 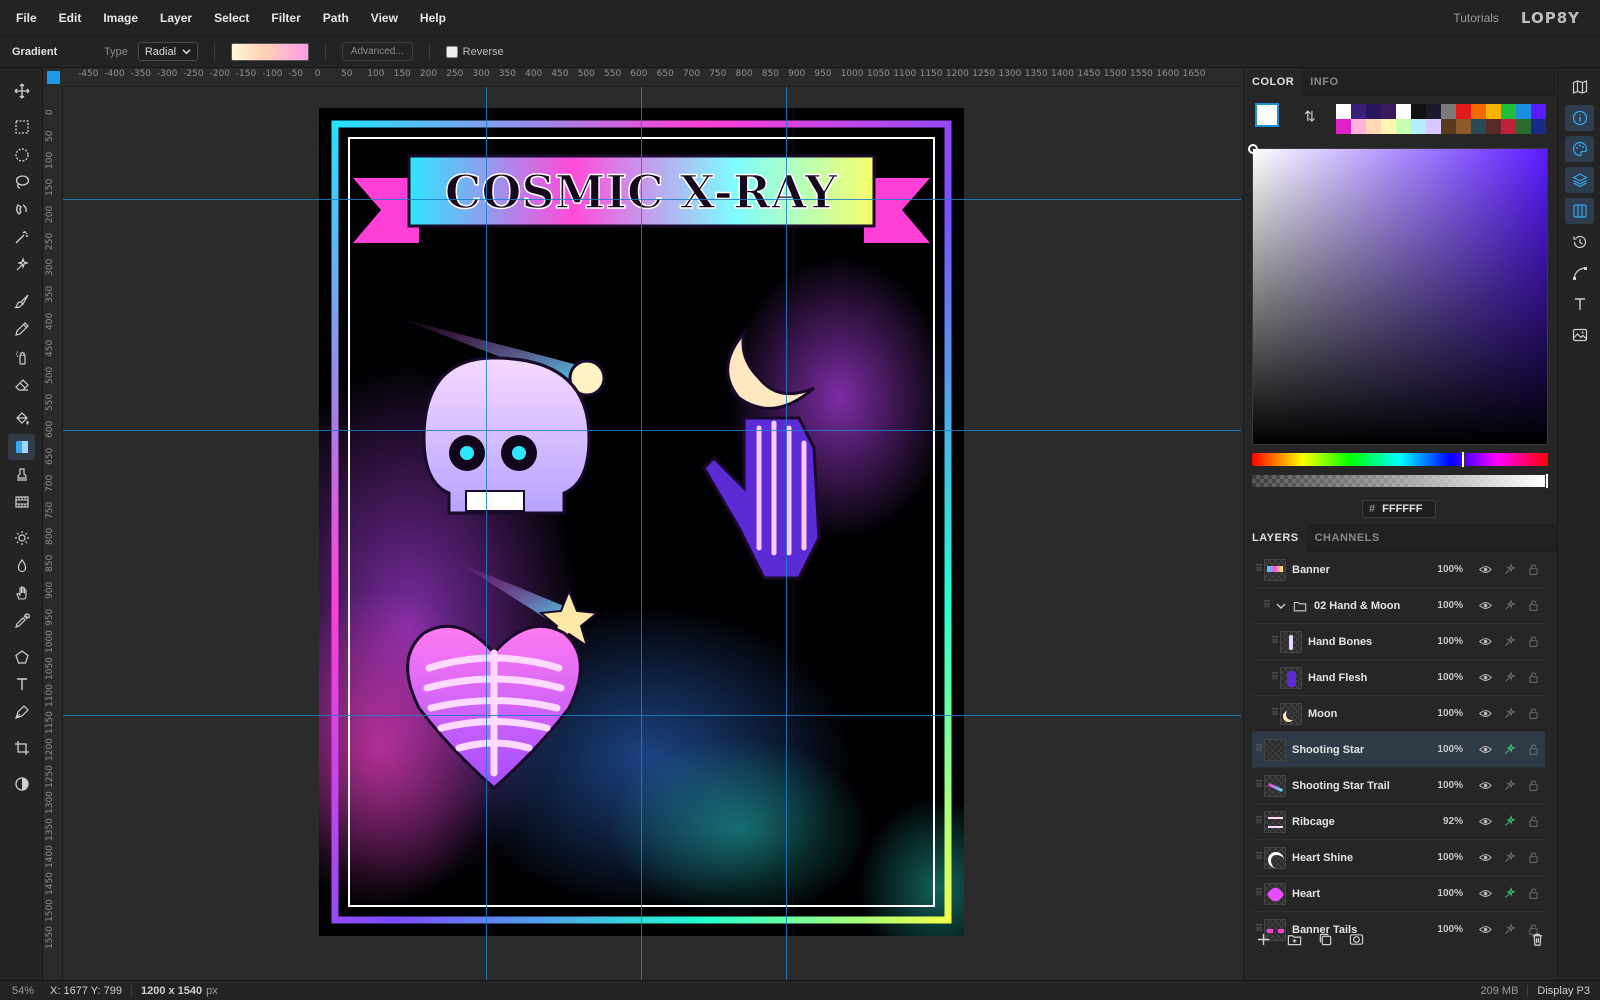 I want to click on character-panel-button, so click(x=1579, y=304).